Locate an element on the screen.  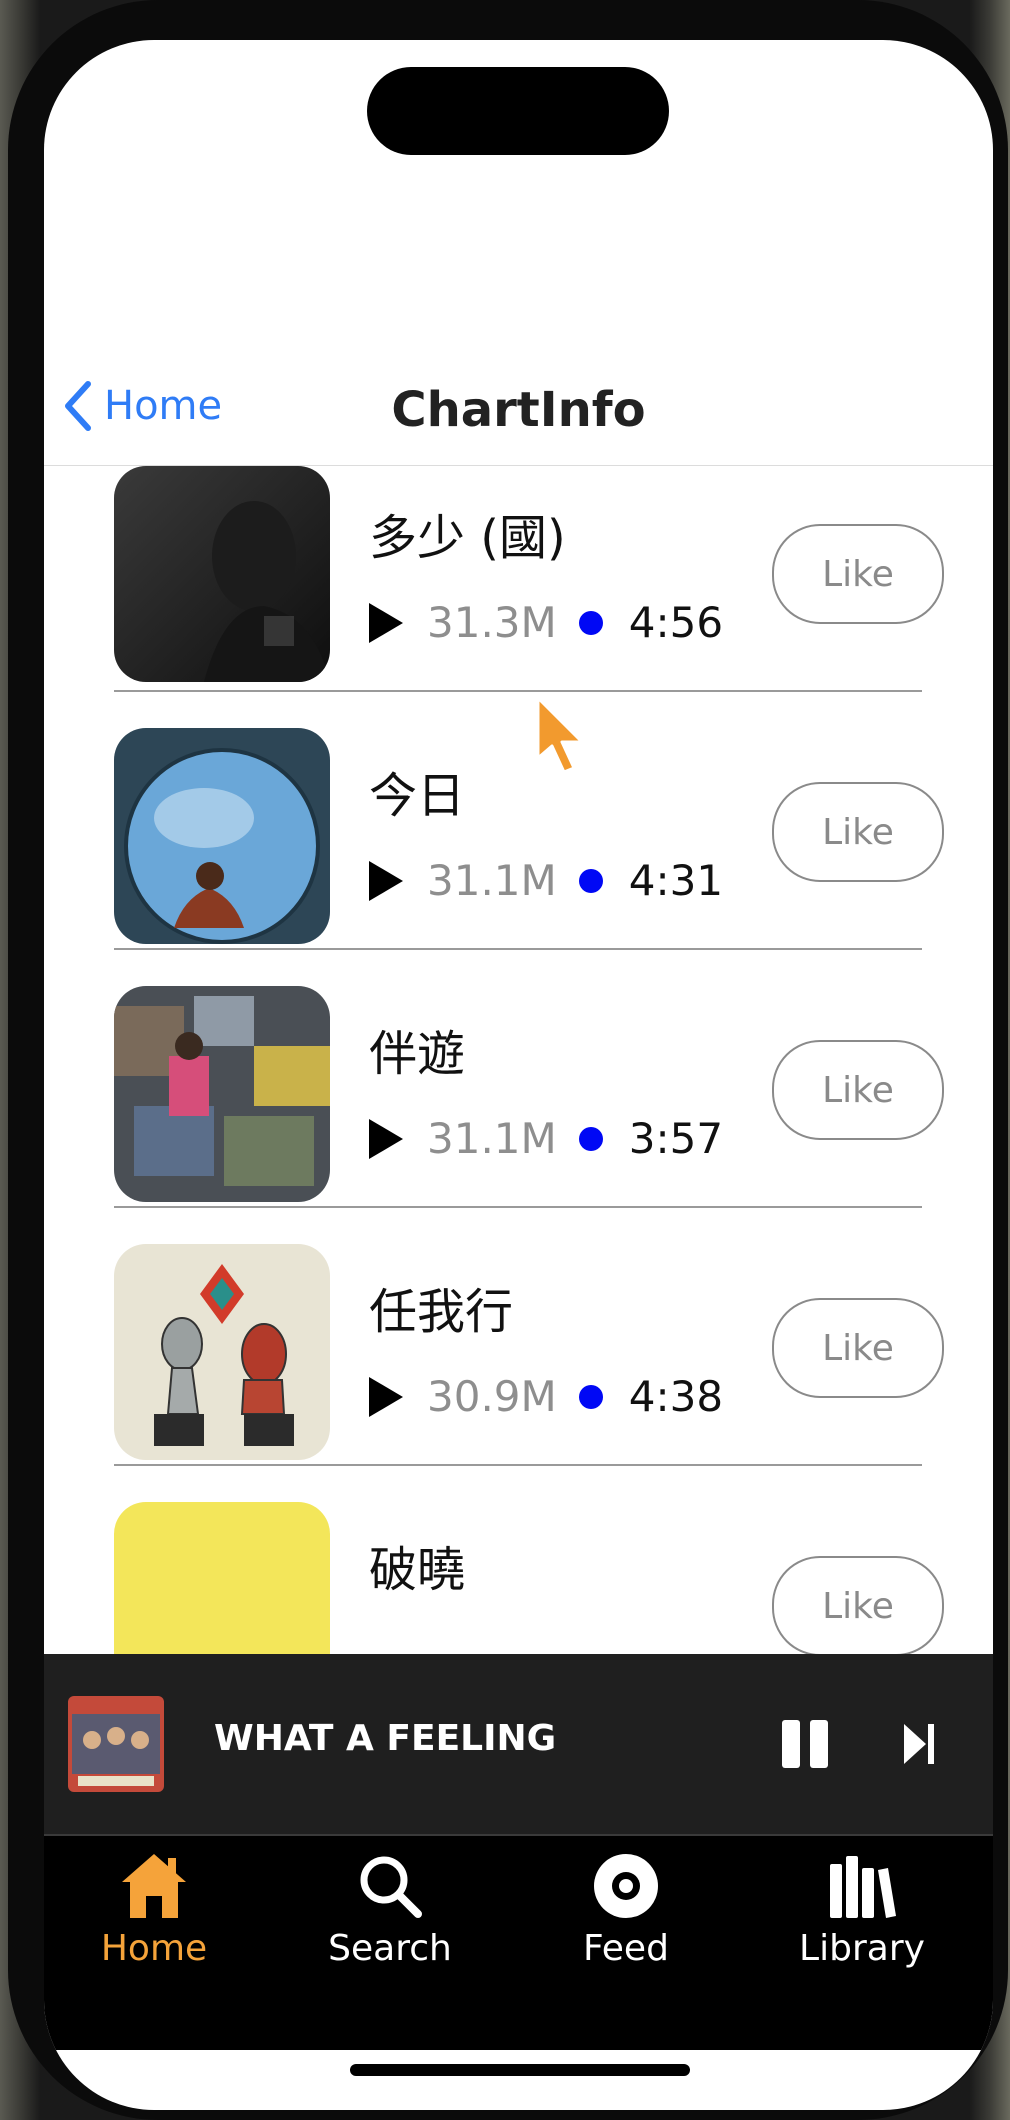
song-title: 任我行 is located at coordinates (441, 1312).